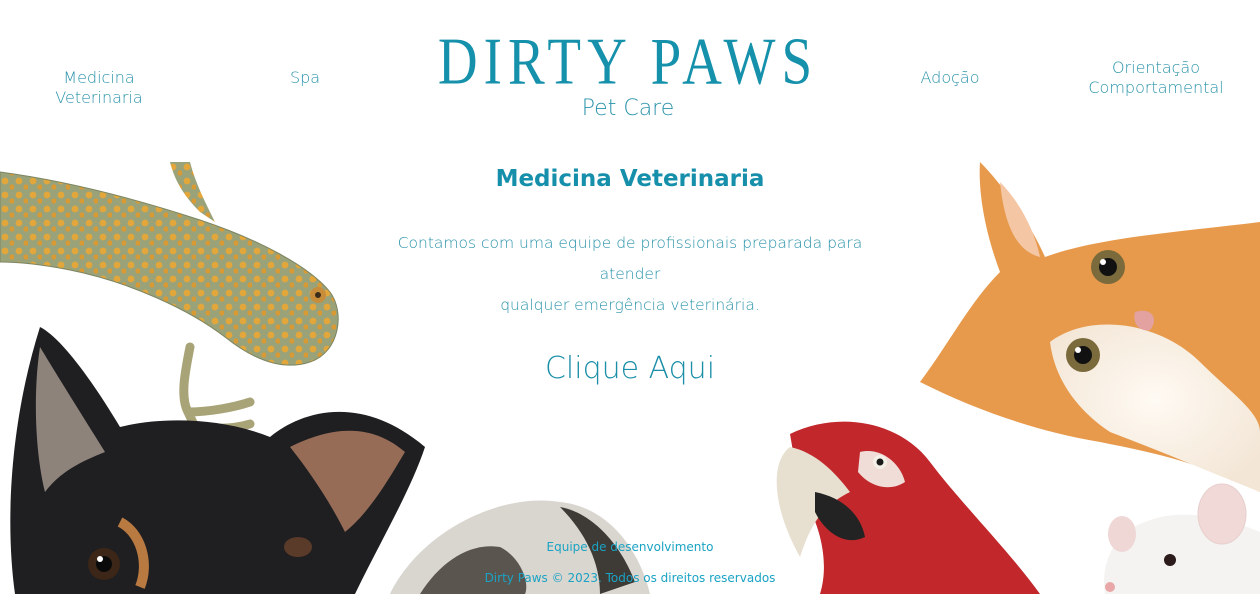 This screenshot has width=1260, height=594. Describe the element at coordinates (1156, 87) in the screenshot. I see `nav-orientacao-line2: Comportamental` at that location.